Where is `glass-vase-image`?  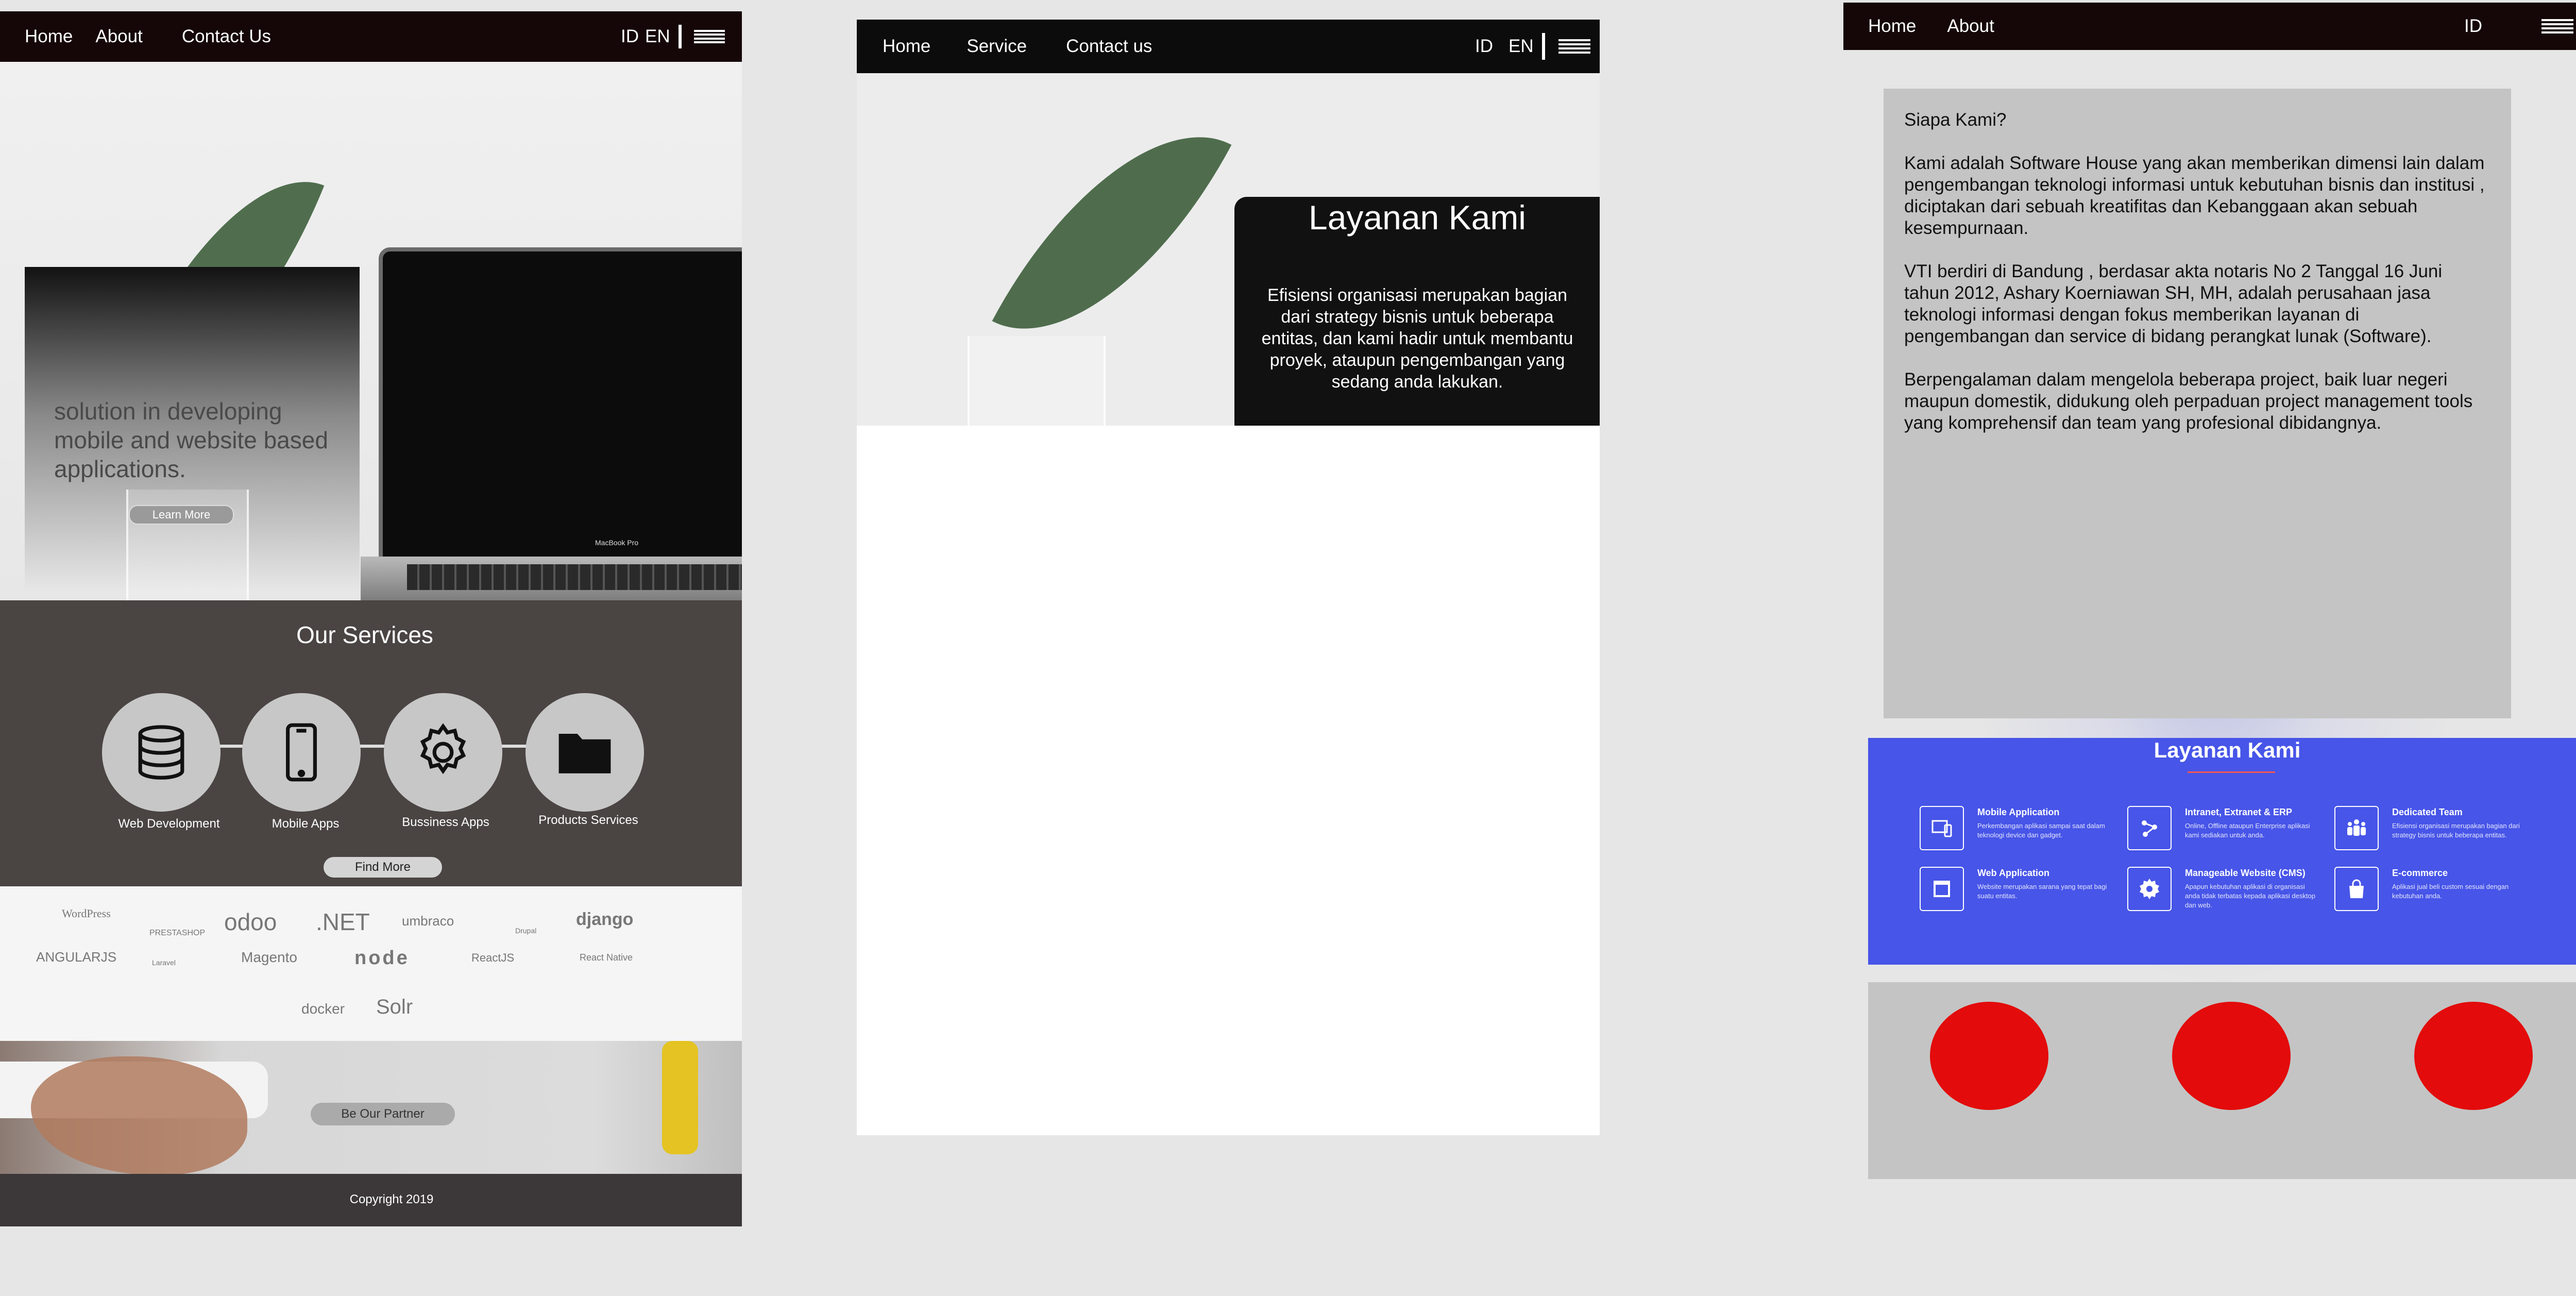
glass-vase-image is located at coordinates (1037, 381).